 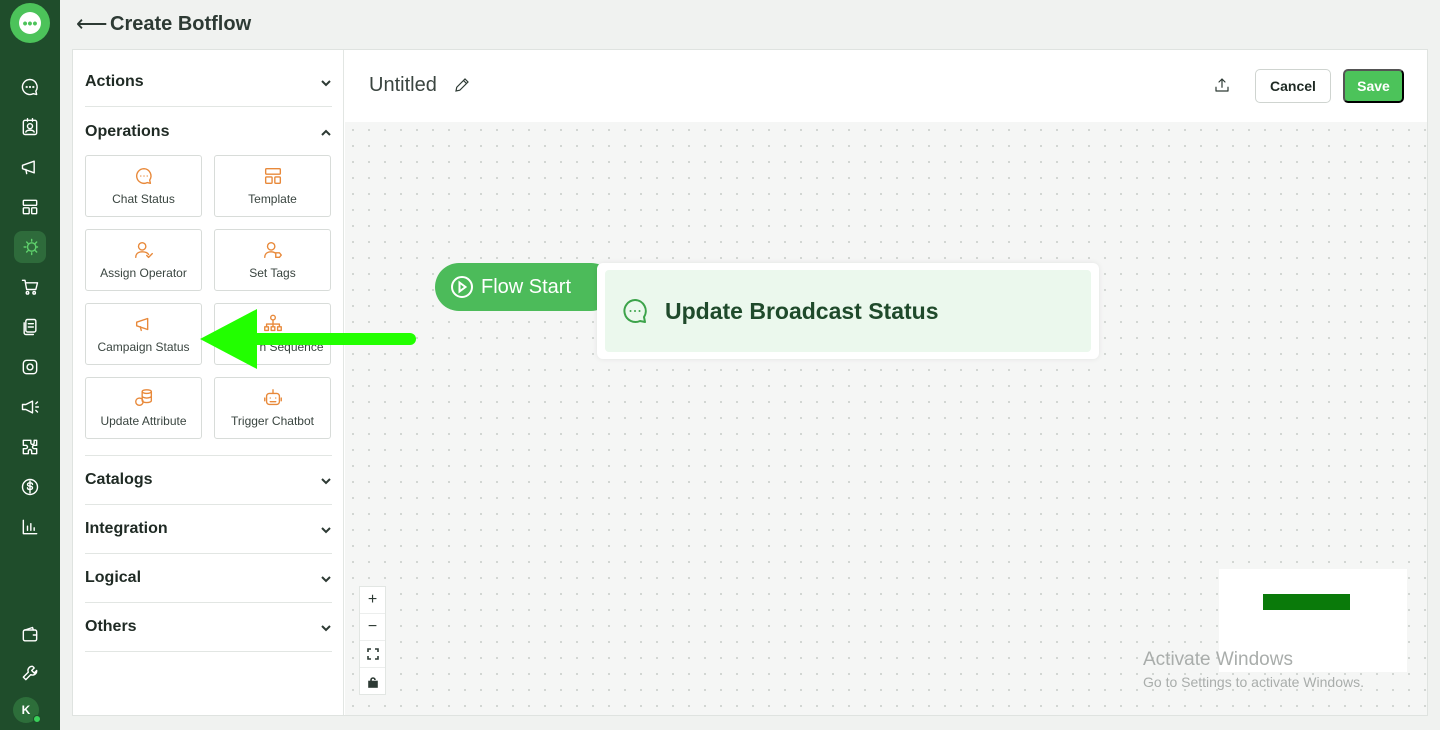 What do you see at coordinates (30, 635) in the screenshot?
I see `wallet-icon` at bounding box center [30, 635].